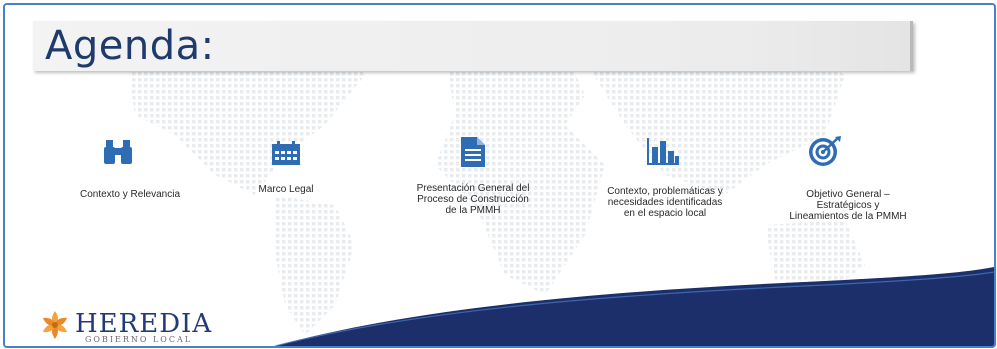 The width and height of the screenshot is (997, 349). I want to click on heredia-logo-icon, so click(55, 325).